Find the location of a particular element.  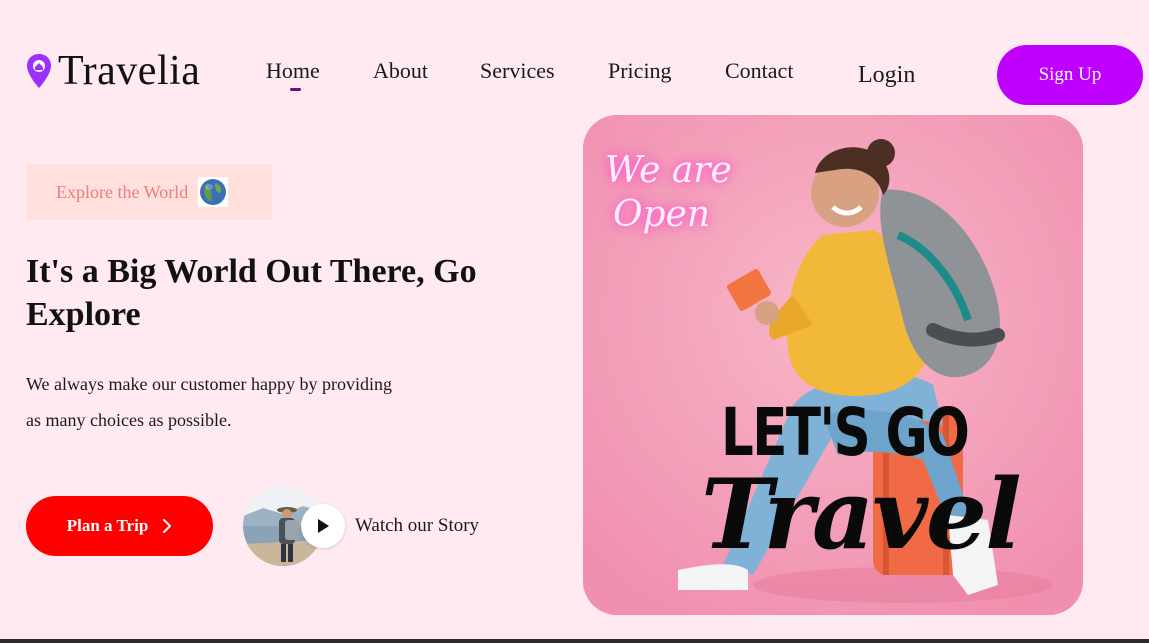

nav-contact: Contact is located at coordinates (759, 71).